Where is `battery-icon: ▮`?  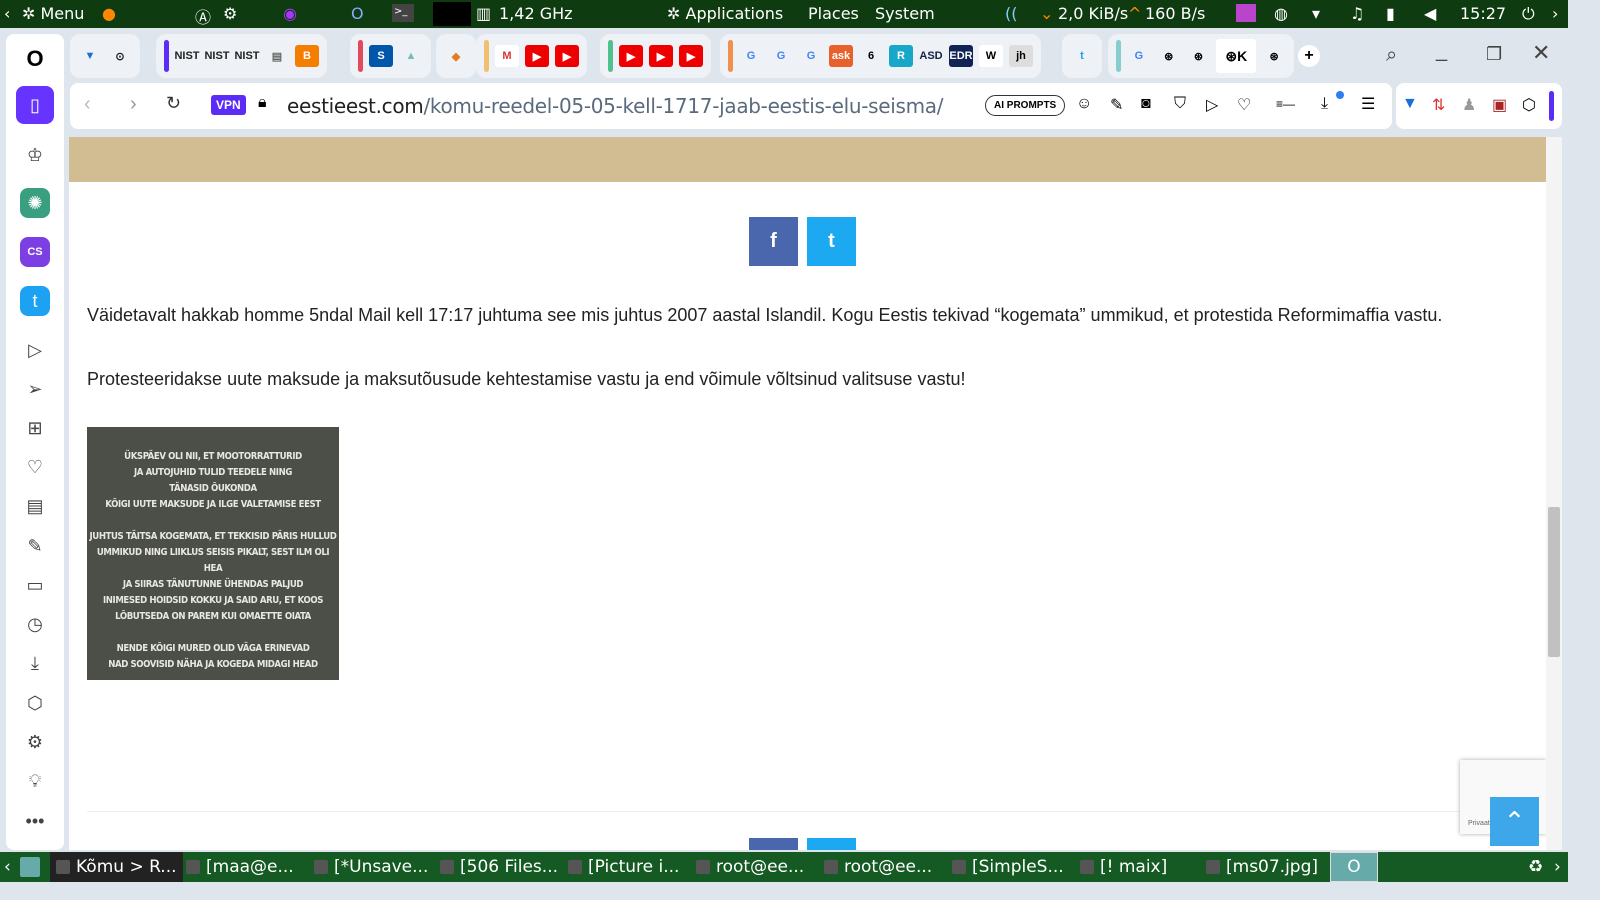 battery-icon: ▮ is located at coordinates (1390, 13).